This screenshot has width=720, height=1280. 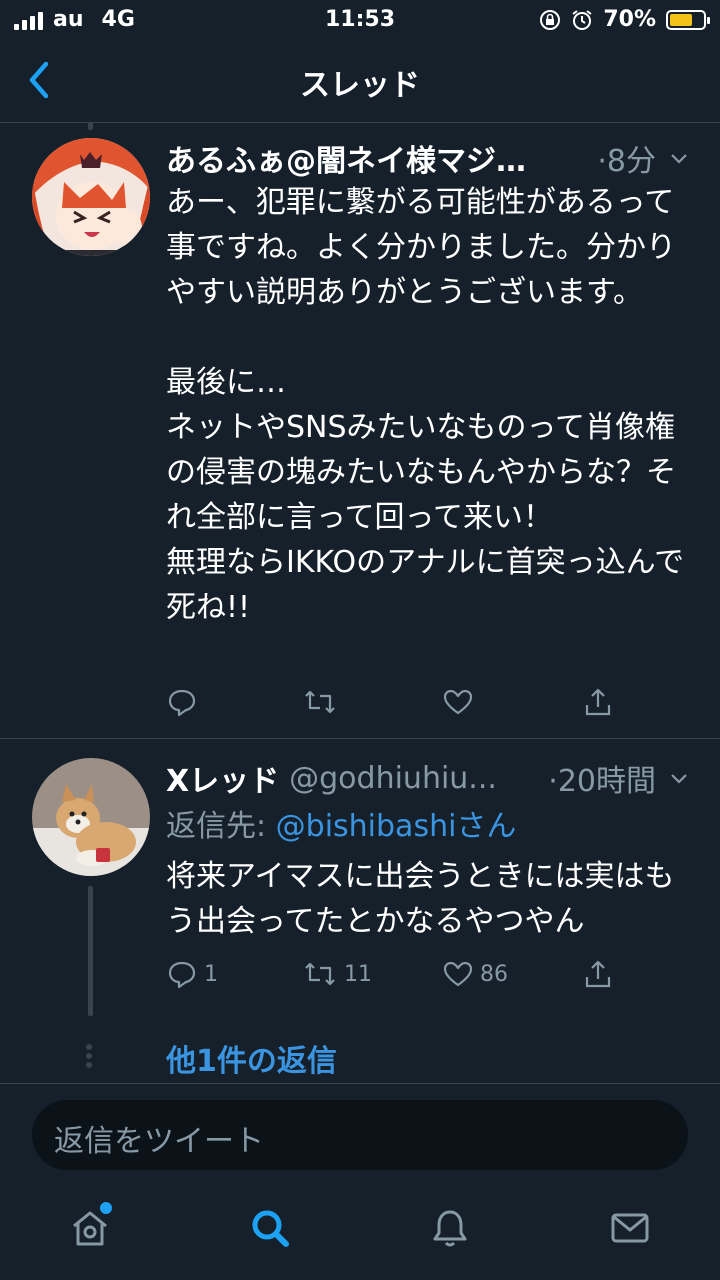 I want to click on like-count: 86, so click(x=494, y=974).